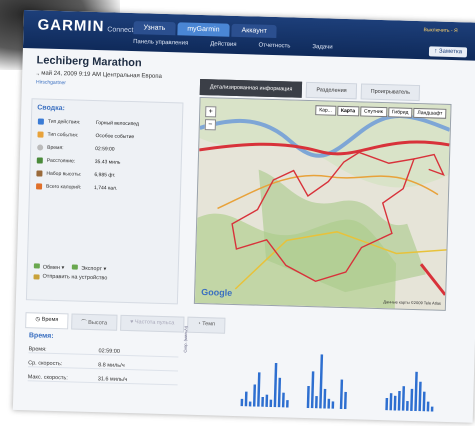 This screenshot has height=426, width=475. What do you see at coordinates (51, 267) in the screenshot?
I see `share-label: Обмен` at bounding box center [51, 267].